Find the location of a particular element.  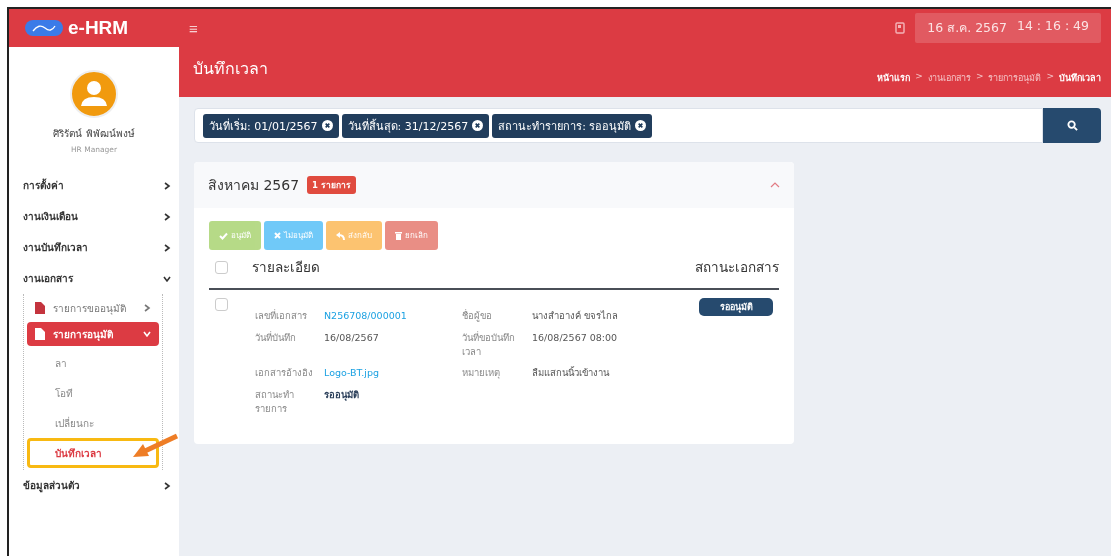

sidebar-item: โอที is located at coordinates (93, 393).